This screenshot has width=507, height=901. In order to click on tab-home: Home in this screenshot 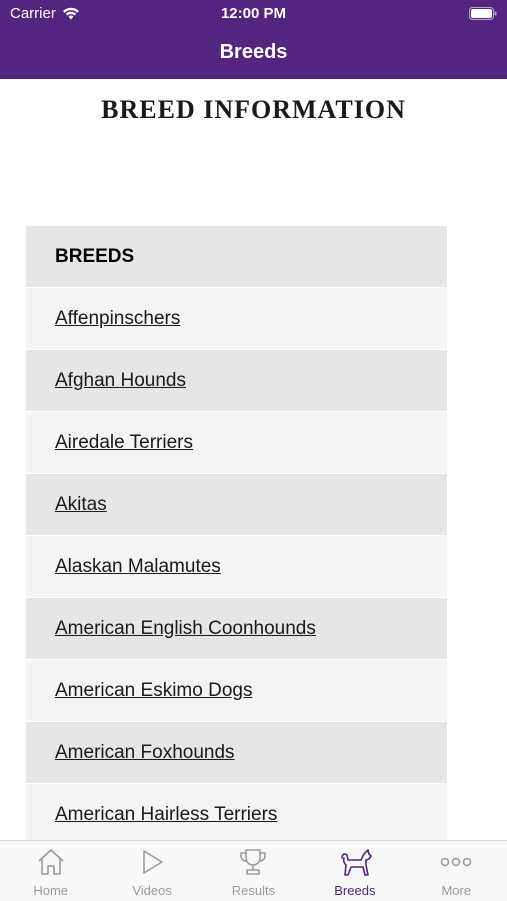, I will do `click(50, 871)`.